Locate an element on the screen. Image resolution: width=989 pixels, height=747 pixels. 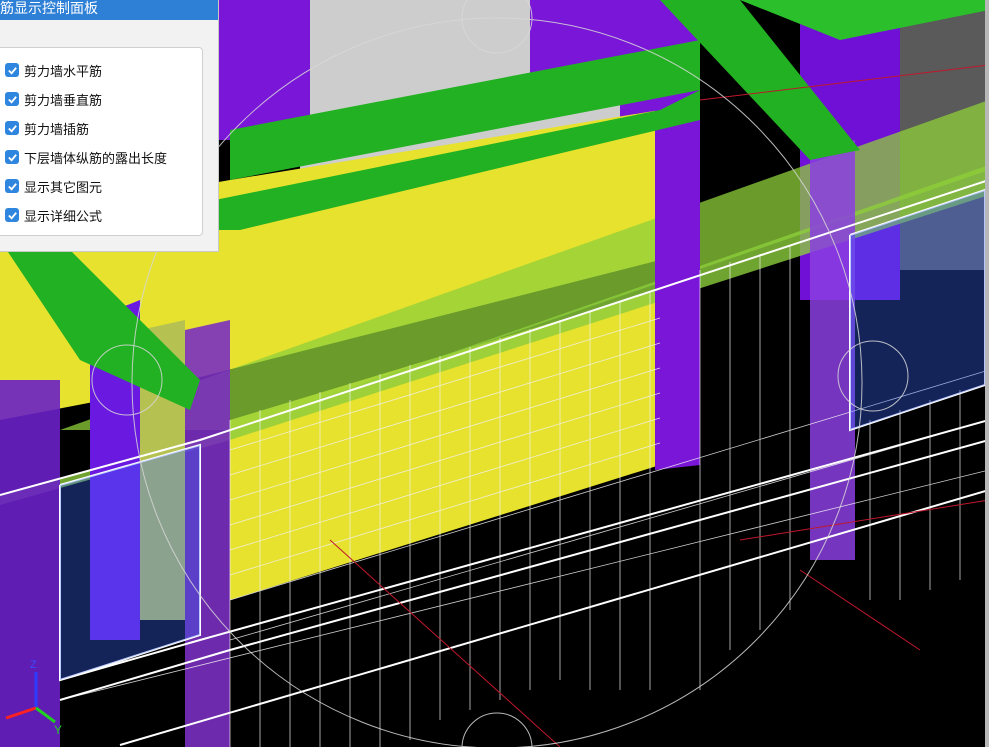
column-far-left is located at coordinates (30, 563).